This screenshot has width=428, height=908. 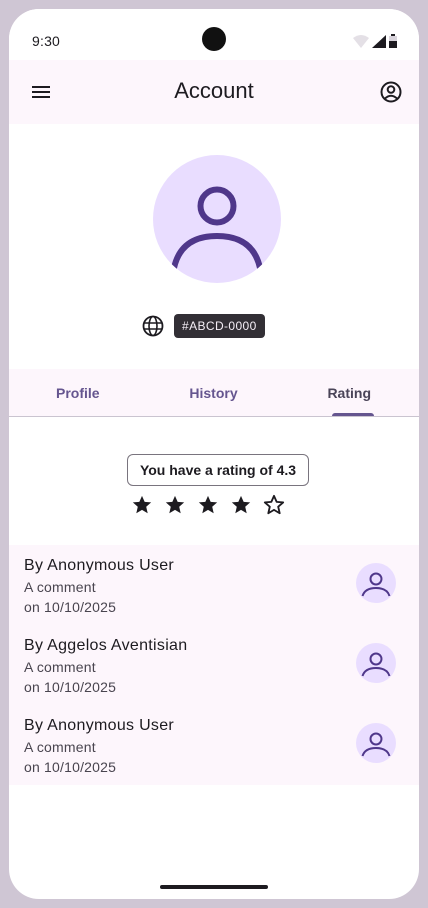 What do you see at coordinates (379, 41) in the screenshot?
I see `cell-signal-icon` at bounding box center [379, 41].